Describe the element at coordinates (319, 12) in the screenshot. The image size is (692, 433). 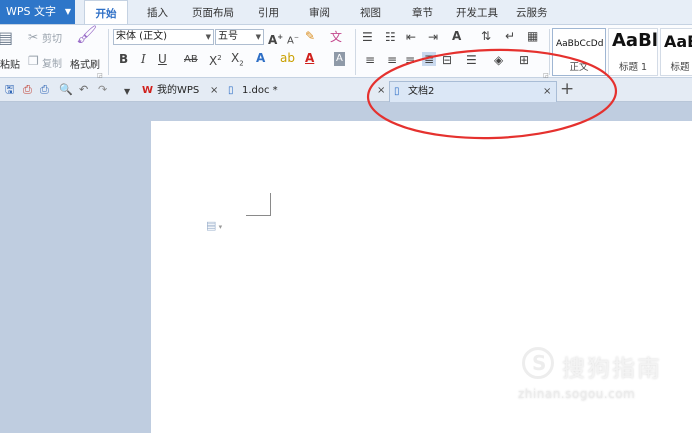
I see `tab-review: 审阅` at that location.